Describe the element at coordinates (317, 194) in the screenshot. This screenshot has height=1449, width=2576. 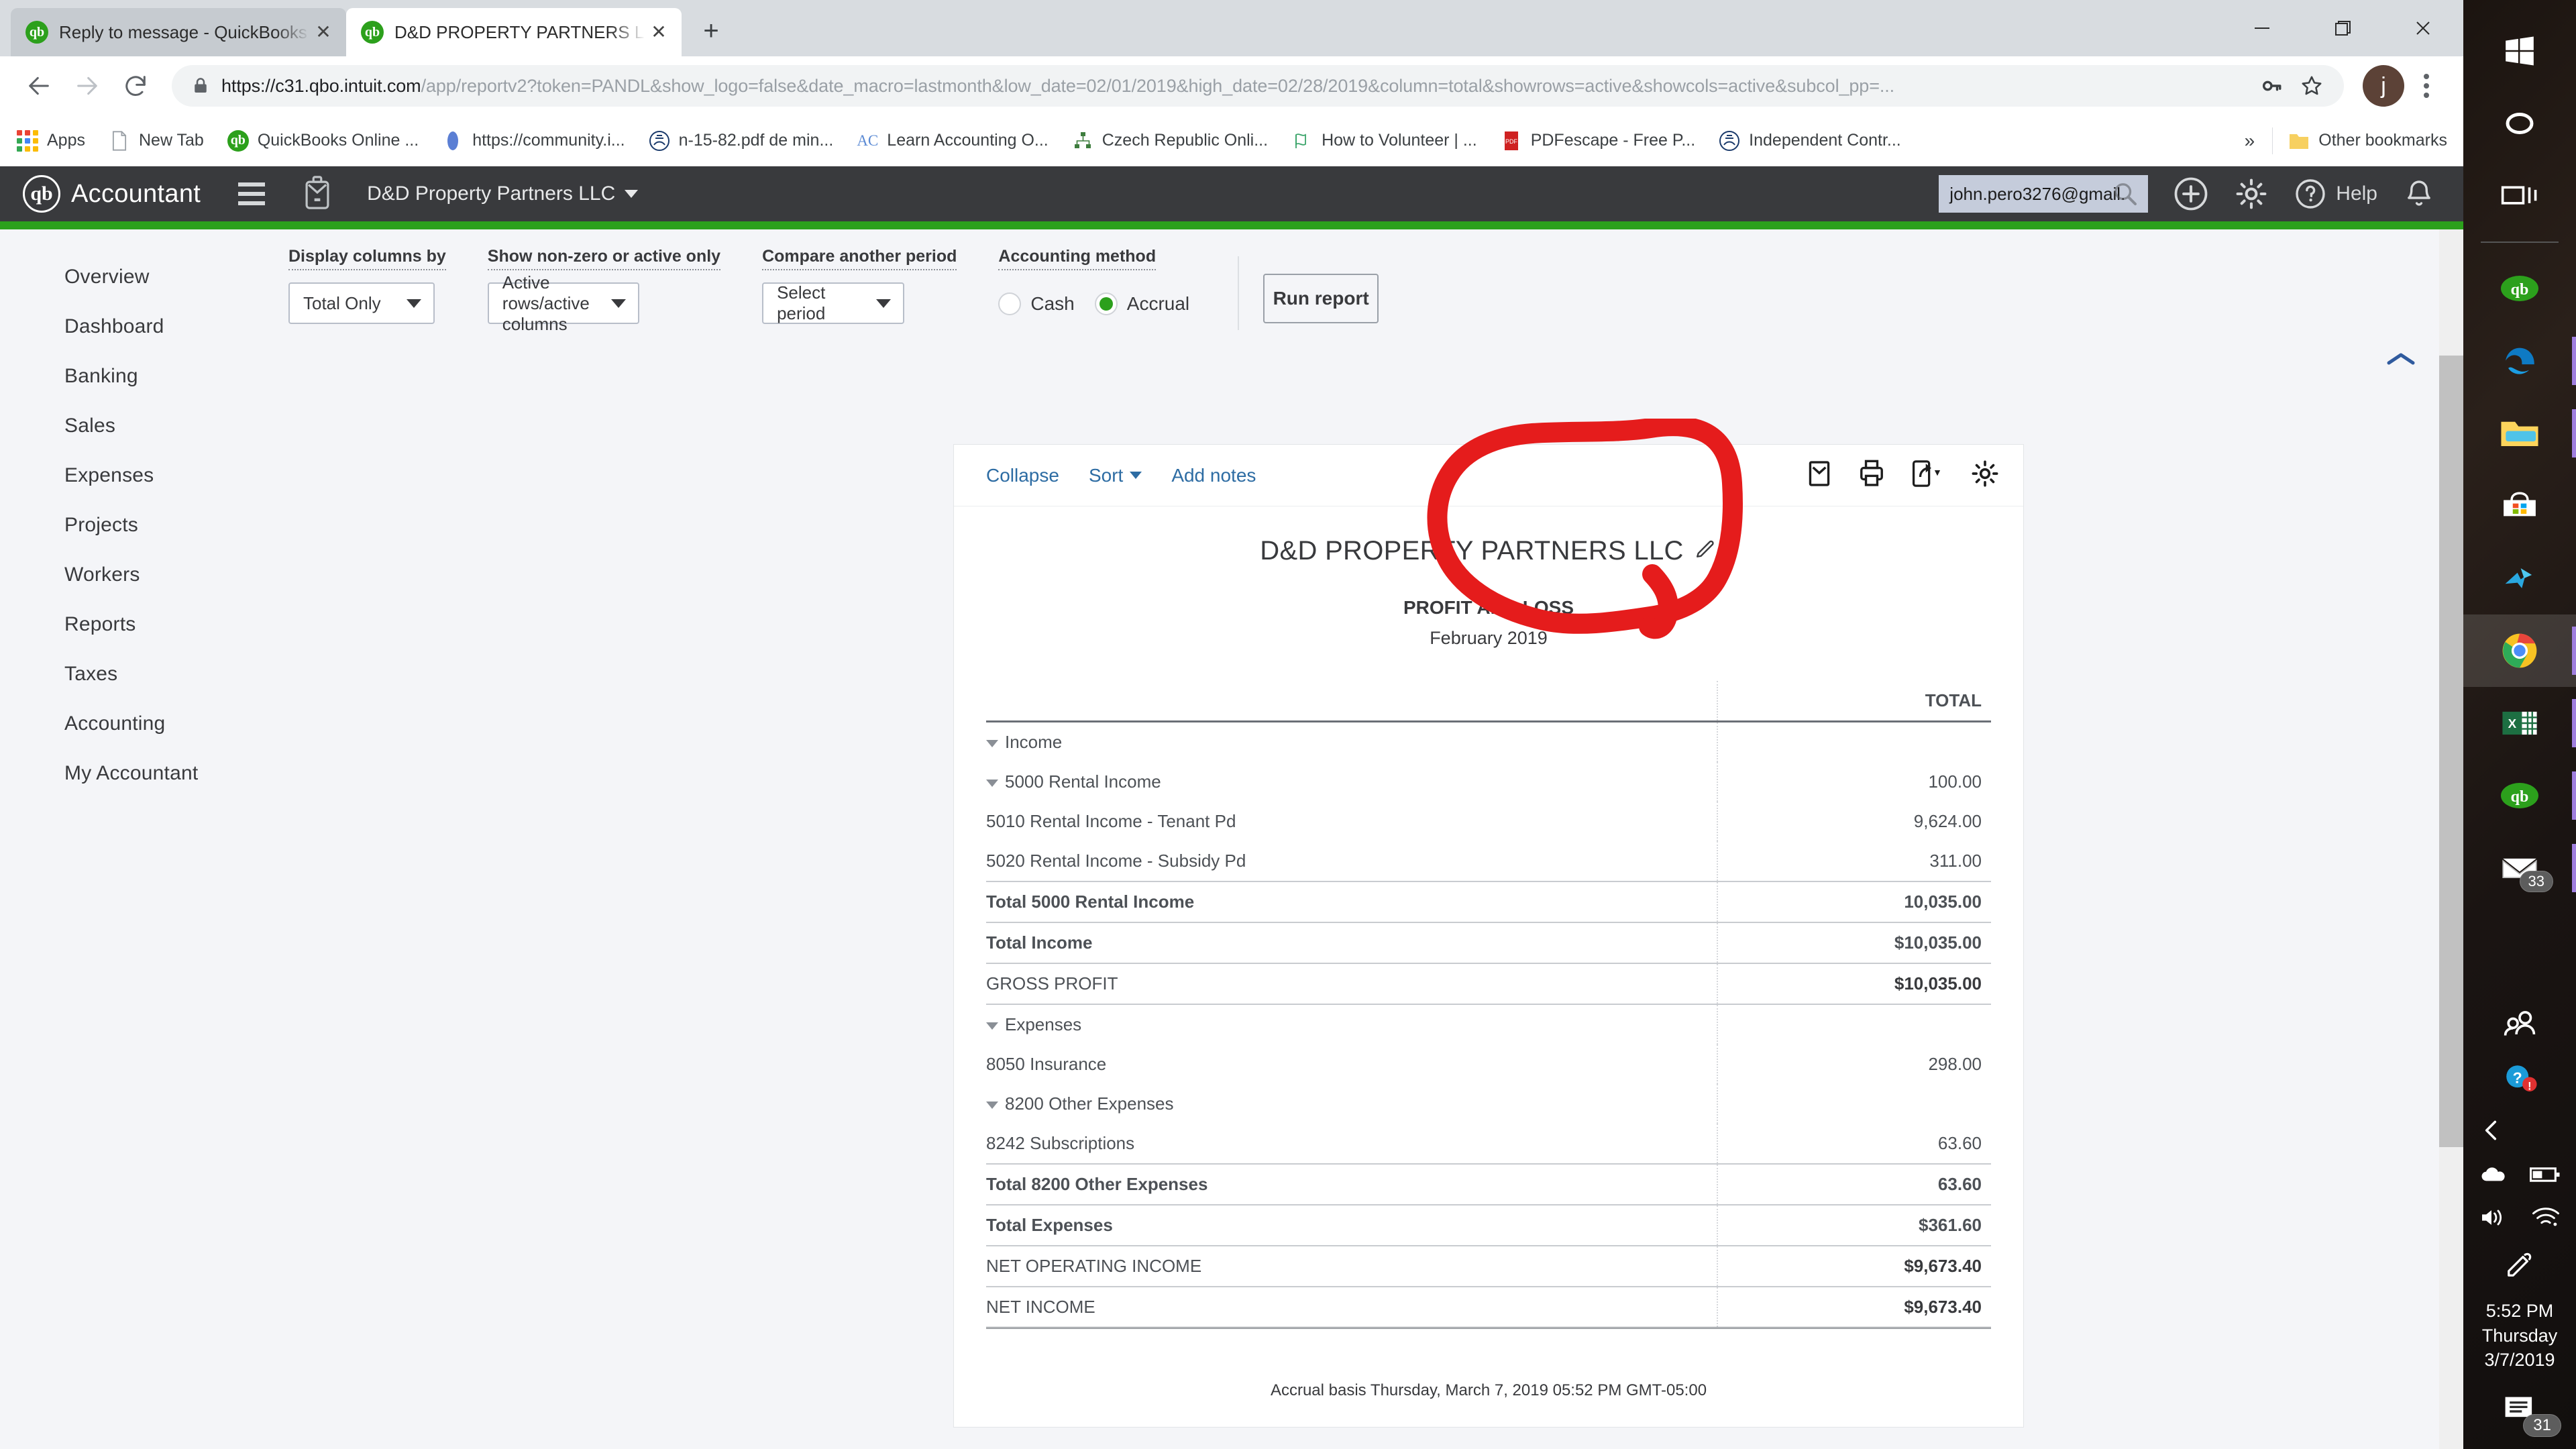
I see `briefcase-icon` at that location.